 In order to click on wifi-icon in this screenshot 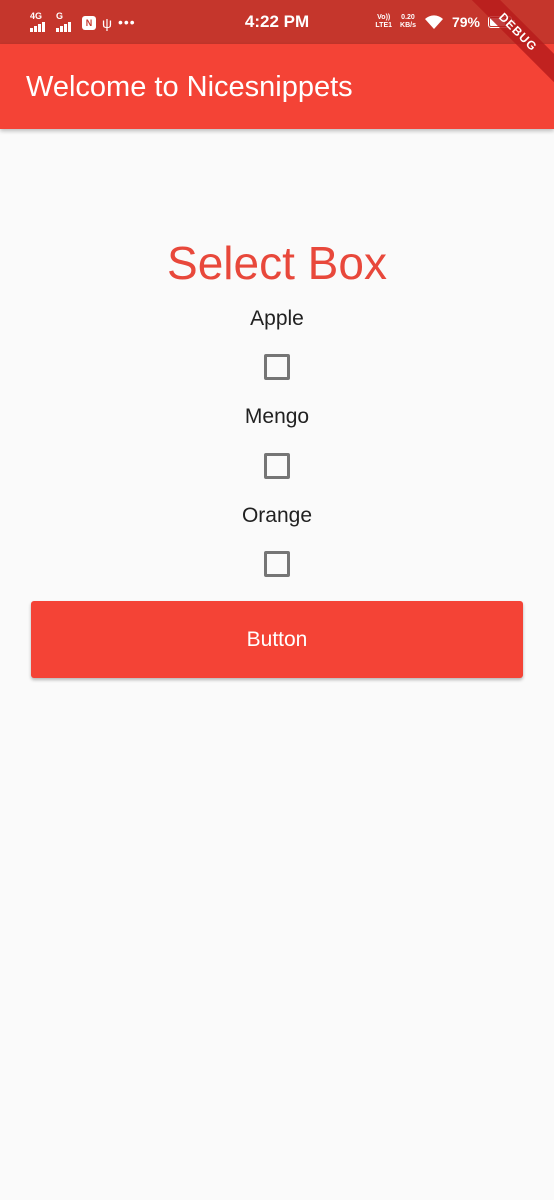, I will do `click(433, 22)`.